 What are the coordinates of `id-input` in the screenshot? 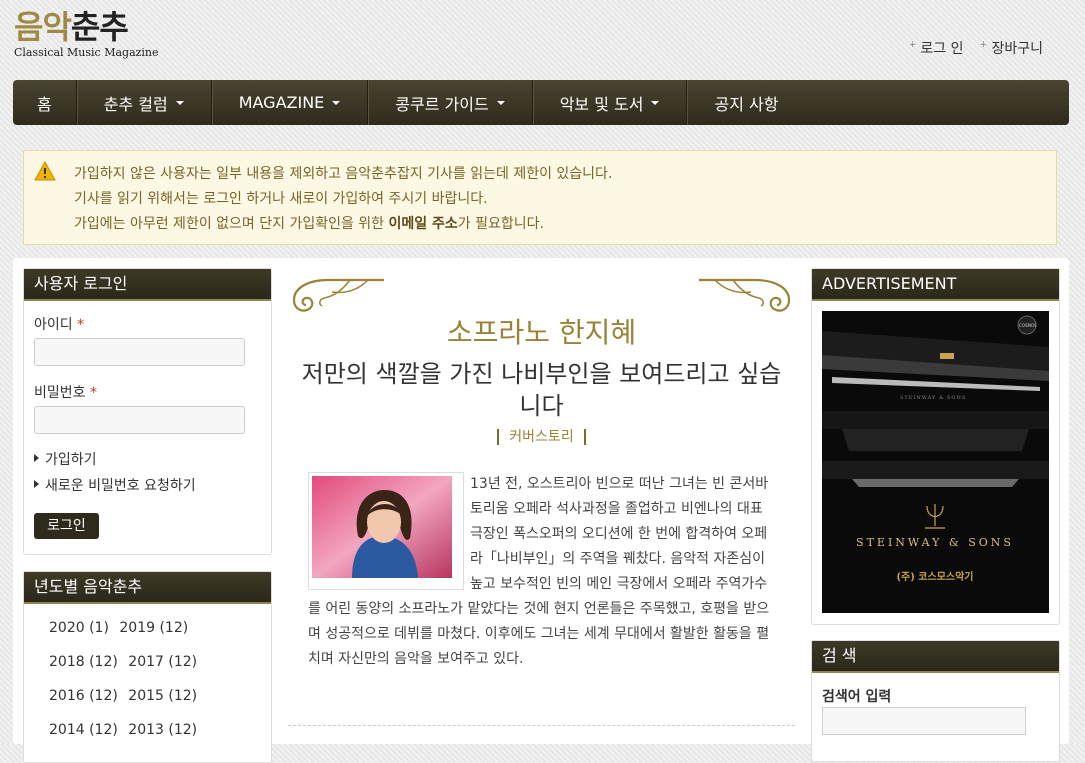 It's located at (139, 352).